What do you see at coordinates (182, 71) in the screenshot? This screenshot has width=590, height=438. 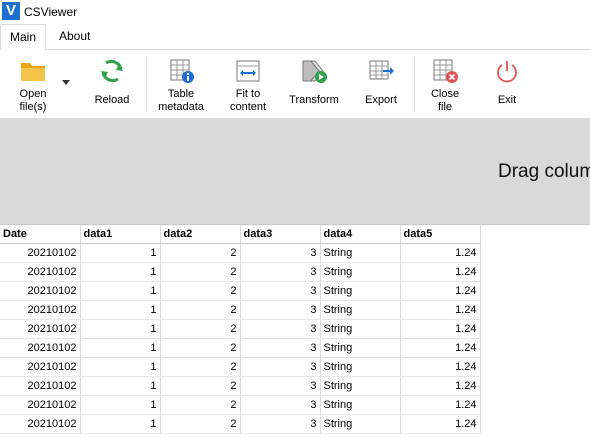 I see `table-info-icon` at bounding box center [182, 71].